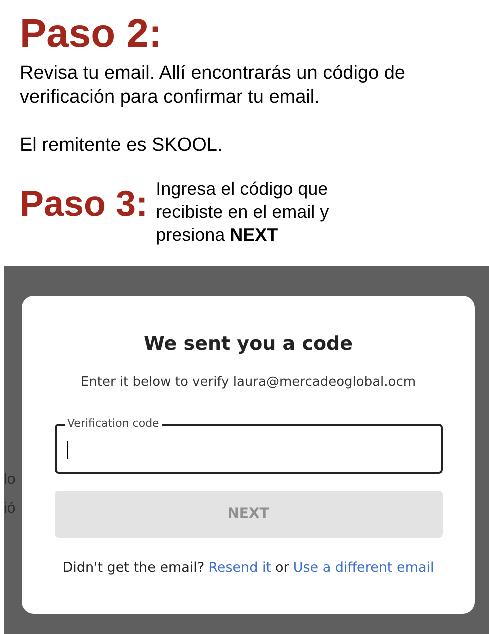  What do you see at coordinates (84, 204) in the screenshot?
I see `step-heading: Paso 3:` at bounding box center [84, 204].